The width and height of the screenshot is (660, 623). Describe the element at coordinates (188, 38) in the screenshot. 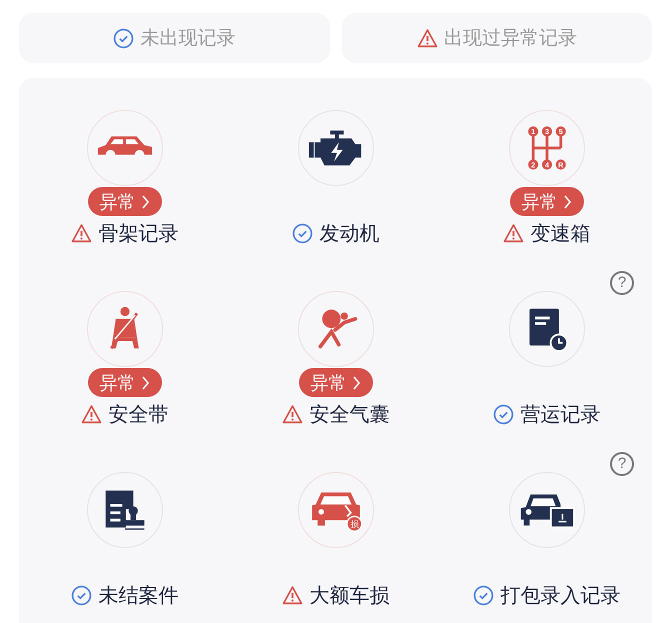

I see `legend-label: 未出现记录` at that location.